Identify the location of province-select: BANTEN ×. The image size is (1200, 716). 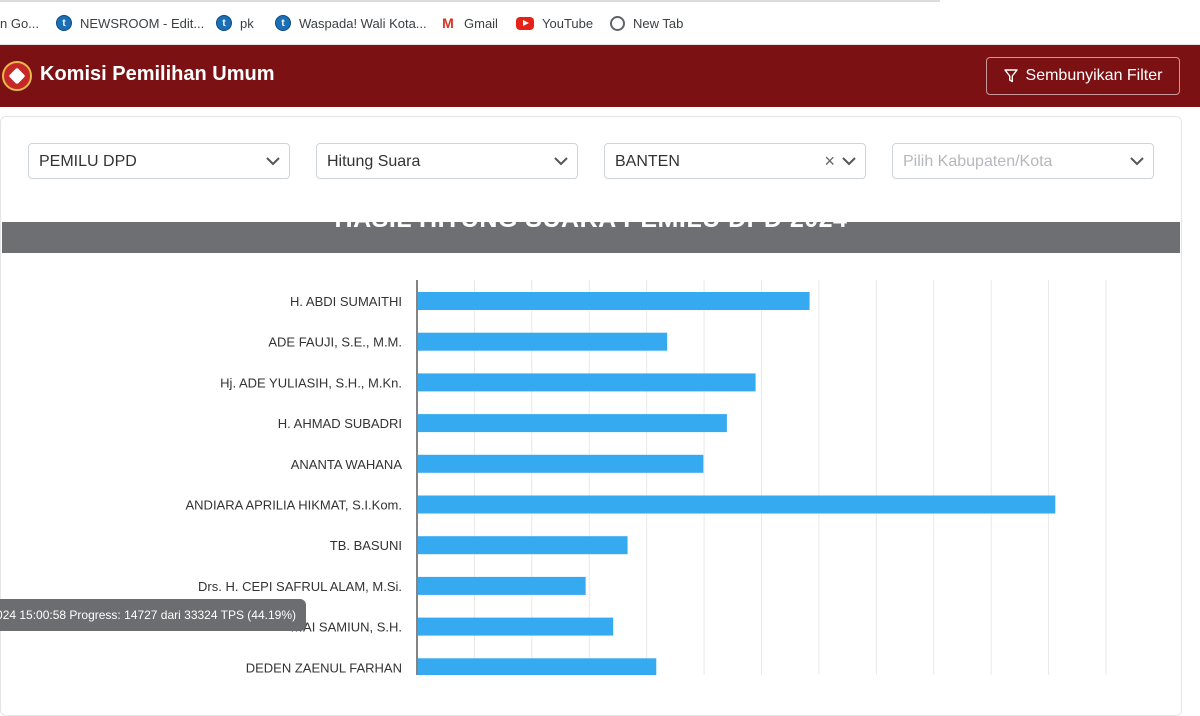
(735, 161).